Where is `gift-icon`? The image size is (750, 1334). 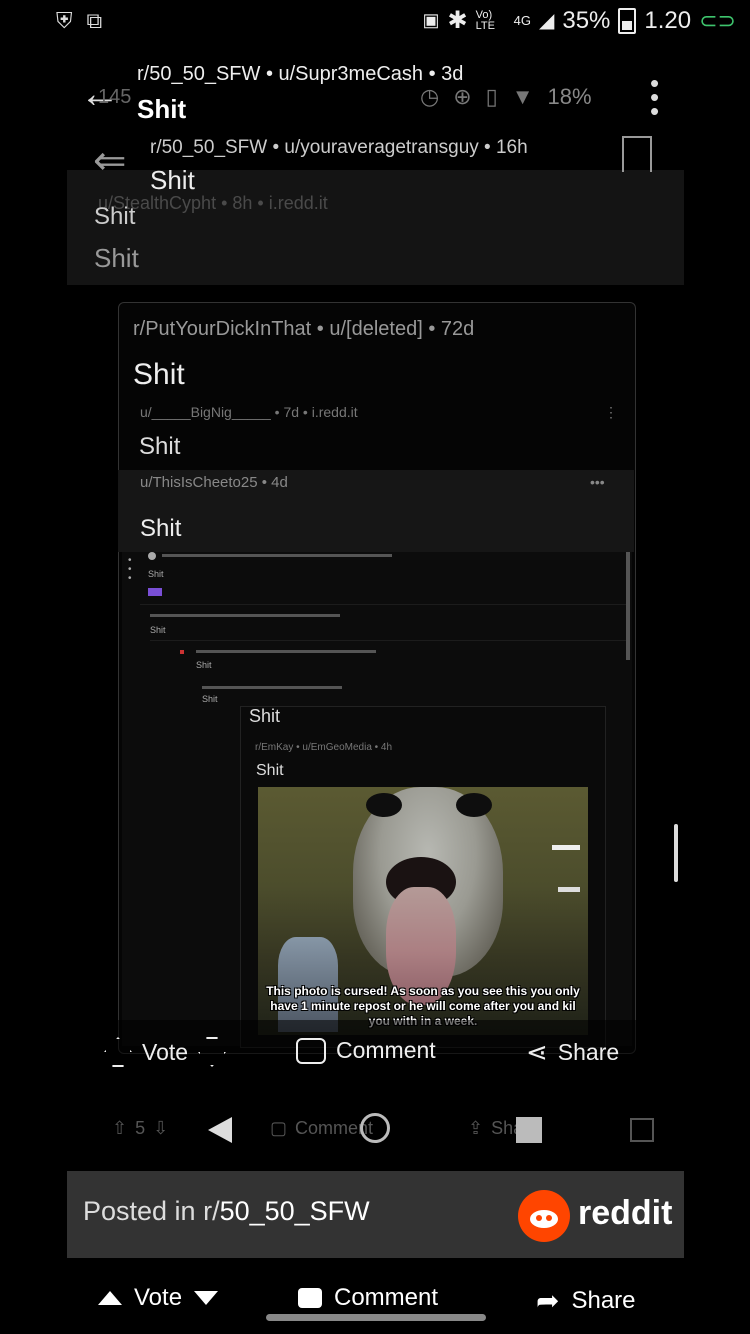 gift-icon is located at coordinates (642, 1130).